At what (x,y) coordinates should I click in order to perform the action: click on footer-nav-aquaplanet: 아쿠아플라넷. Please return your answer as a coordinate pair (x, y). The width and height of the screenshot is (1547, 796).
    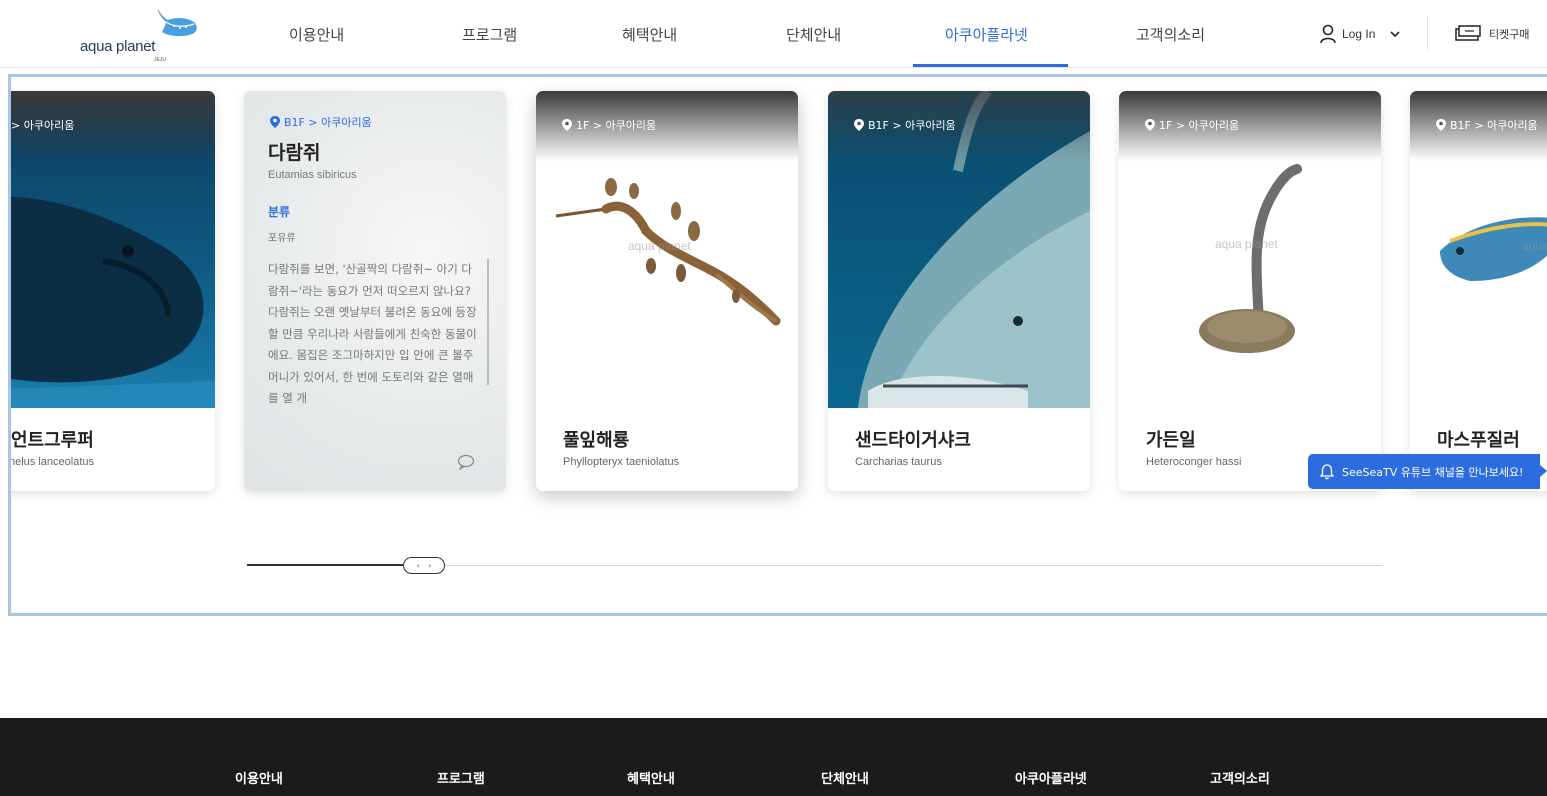
    Looking at the image, I should click on (1051, 777).